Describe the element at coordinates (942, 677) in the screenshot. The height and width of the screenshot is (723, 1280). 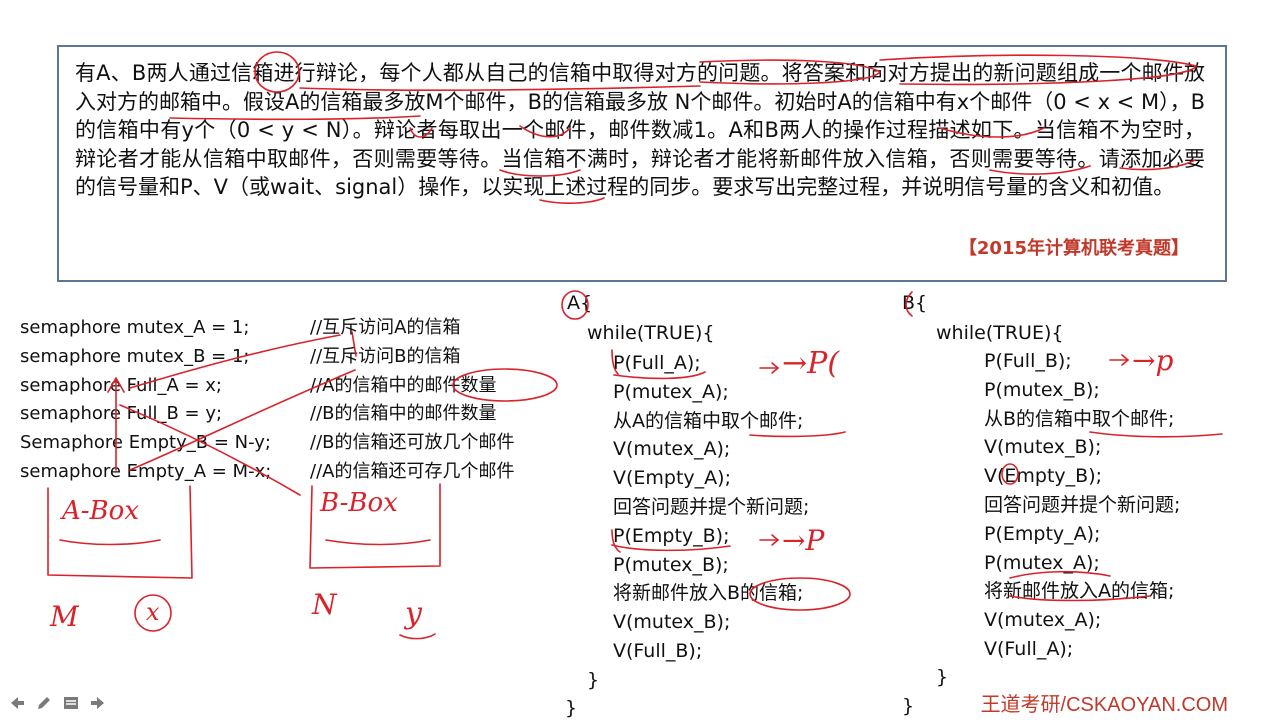
I see `process-b-loop-close: }` at that location.